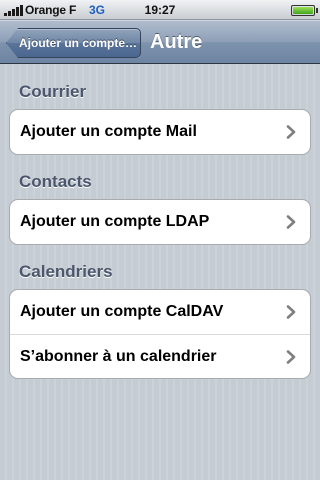  I want to click on status-time: 19:27, so click(160, 10).